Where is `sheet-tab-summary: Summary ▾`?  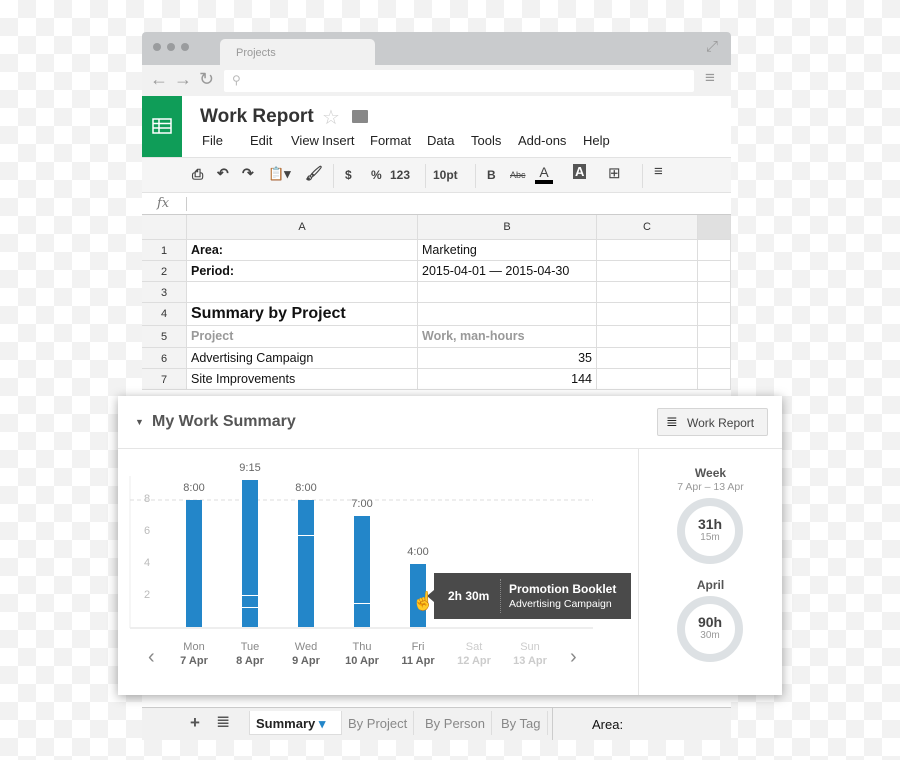 sheet-tab-summary: Summary ▾ is located at coordinates (295, 723).